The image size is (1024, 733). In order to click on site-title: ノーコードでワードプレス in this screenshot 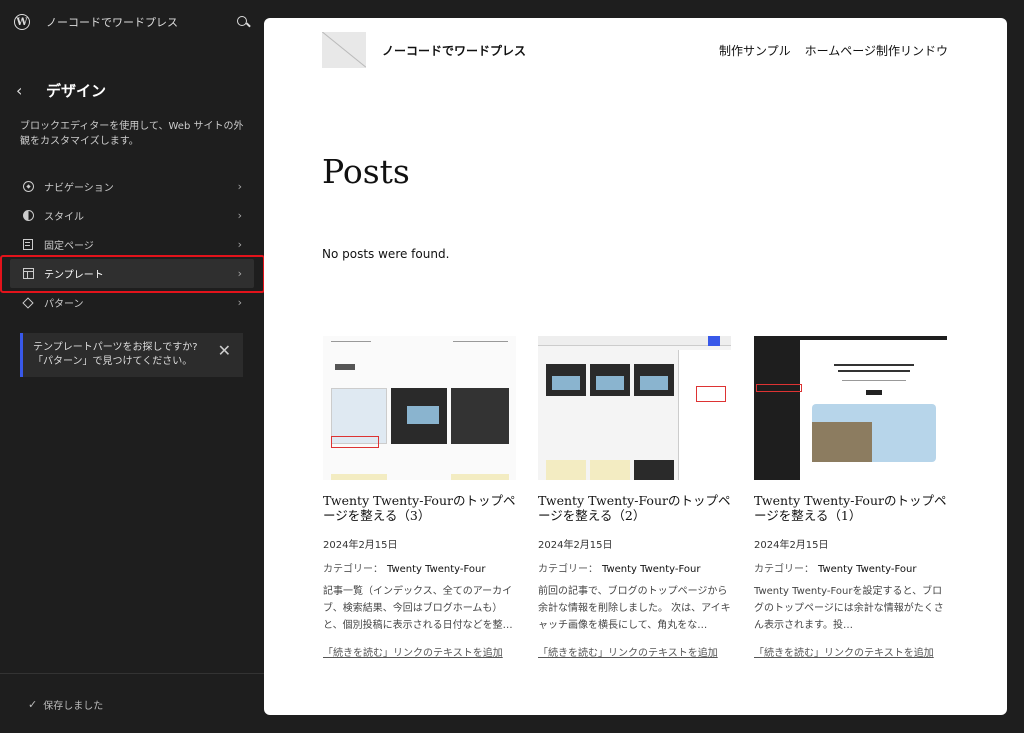, I will do `click(543, 50)`.